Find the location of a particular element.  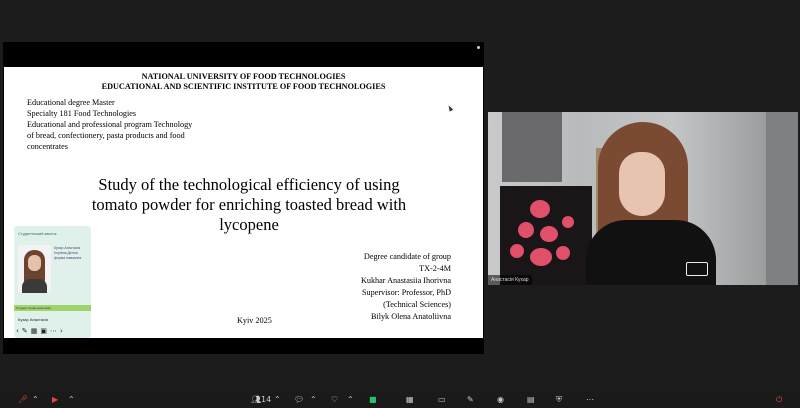

candidate-line: (Technical Sciences) is located at coordinates (417, 304).